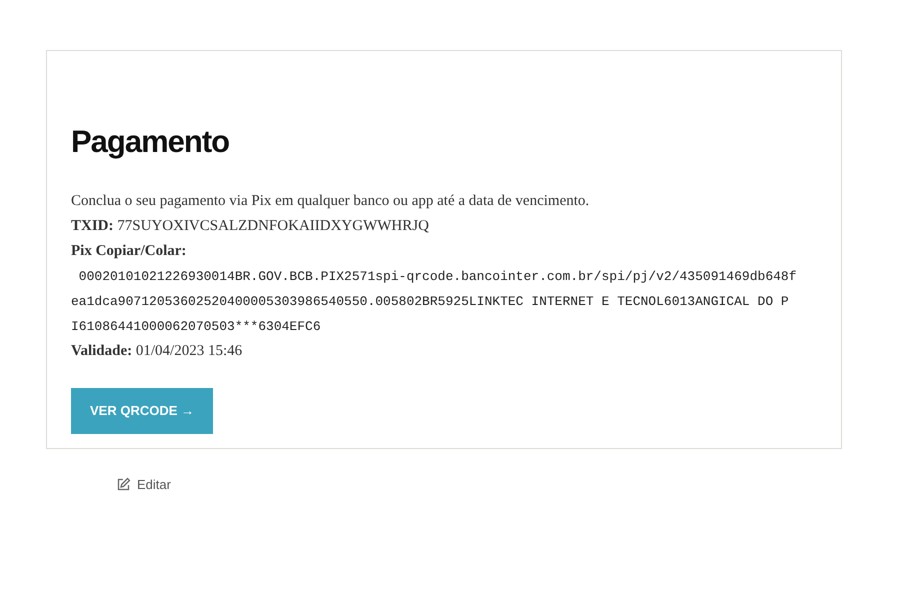 The width and height of the screenshot is (900, 600). What do you see at coordinates (129, 251) in the screenshot?
I see `pix-label: Pix Copiar/Colar:` at bounding box center [129, 251].